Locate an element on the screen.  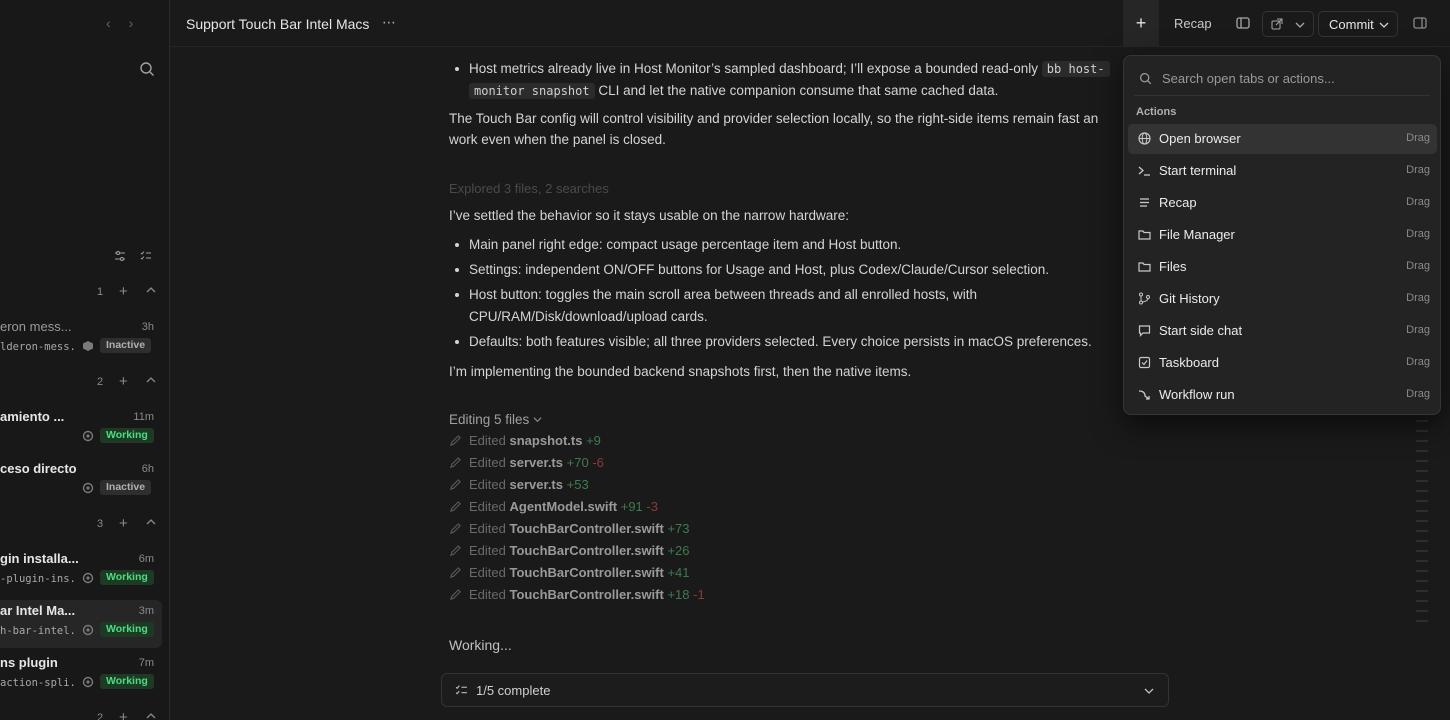
forward-arrow-icon: › is located at coordinates (131, 23).